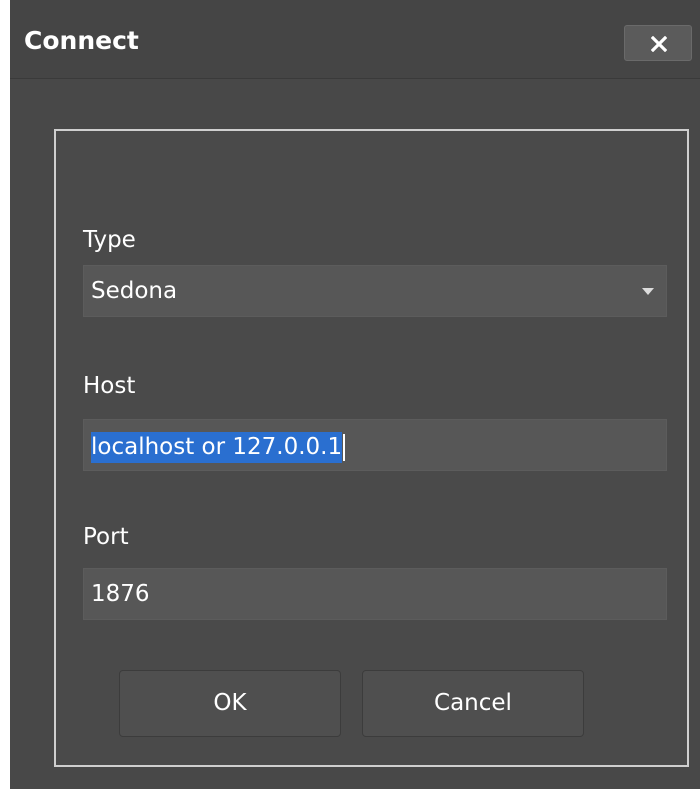 This screenshot has width=700, height=789. Describe the element at coordinates (355, 39) in the screenshot. I see `dialog-titlebar: Connect` at that location.